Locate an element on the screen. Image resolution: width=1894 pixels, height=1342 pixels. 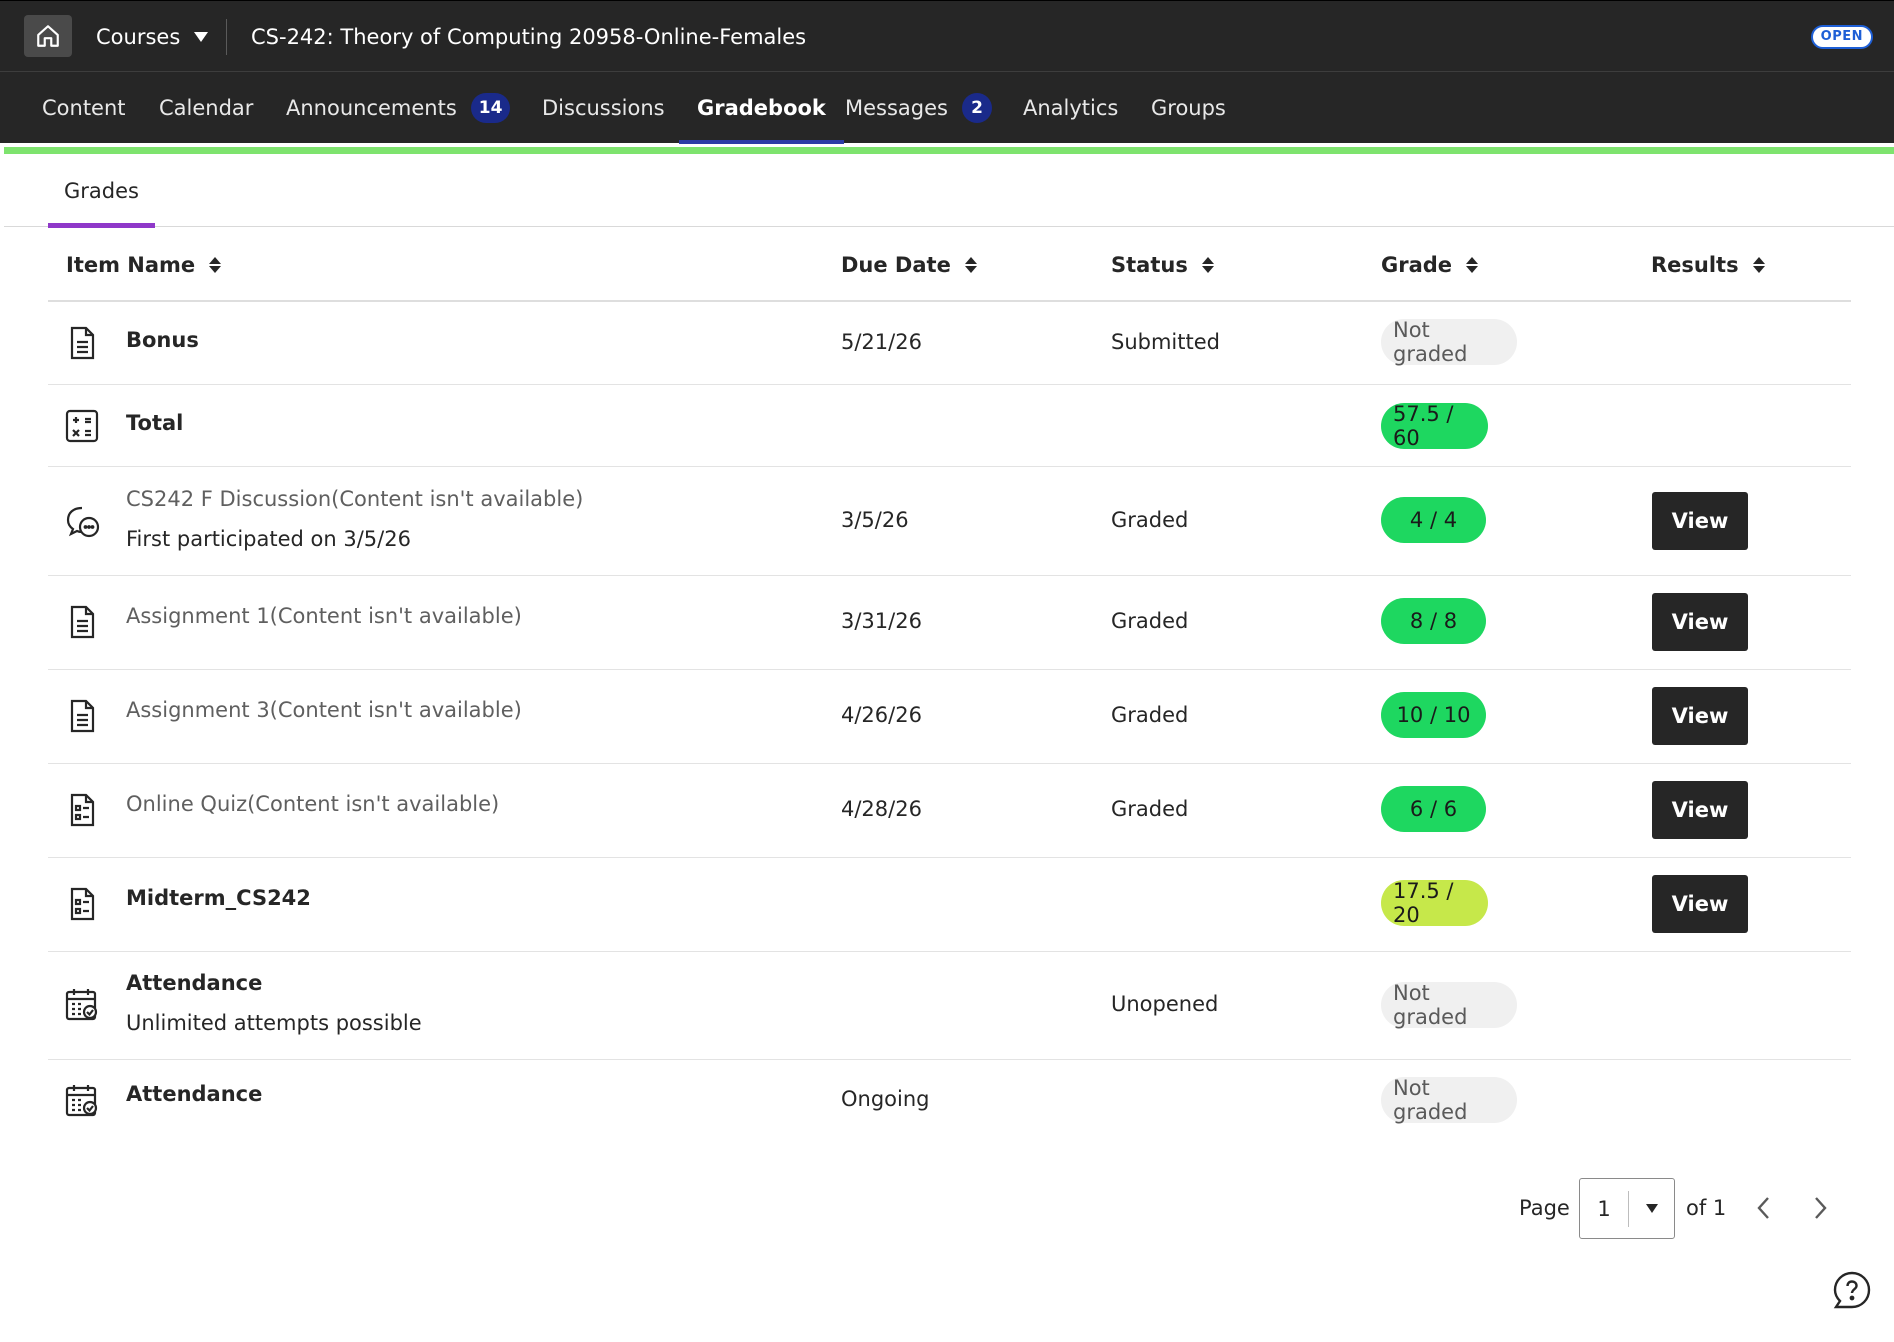
column-header-item-name: Item Name is located at coordinates (144, 265).